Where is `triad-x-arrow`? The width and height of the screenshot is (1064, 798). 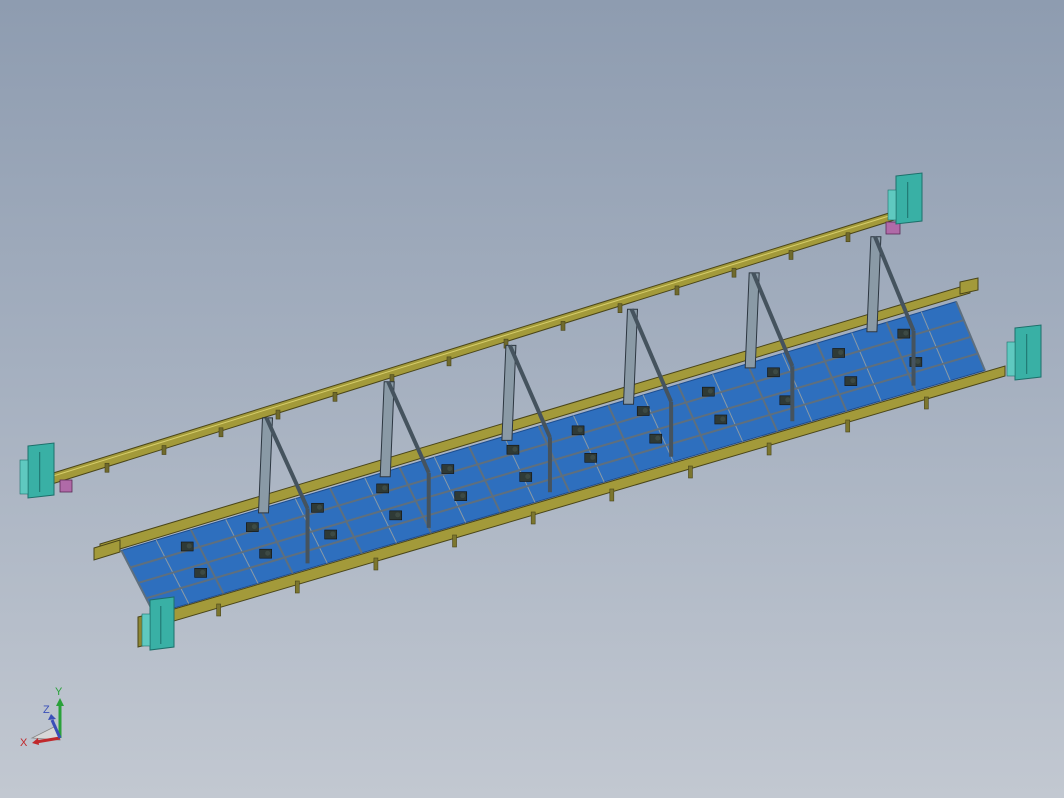
triad-x-arrow is located at coordinates (35, 741).